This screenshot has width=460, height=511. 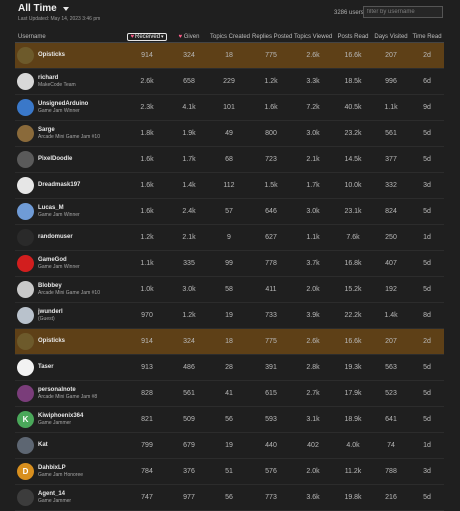 What do you see at coordinates (189, 159) in the screenshot?
I see `given-value: 1.7k` at bounding box center [189, 159].